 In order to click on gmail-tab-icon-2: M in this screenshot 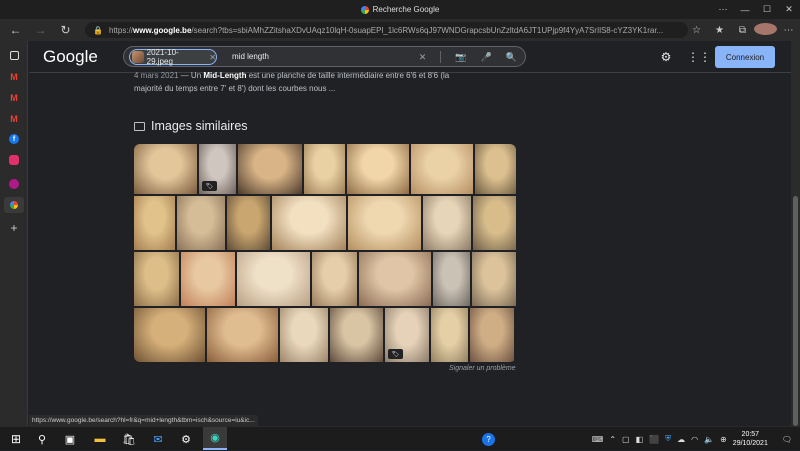, I will do `click(14, 98)`.